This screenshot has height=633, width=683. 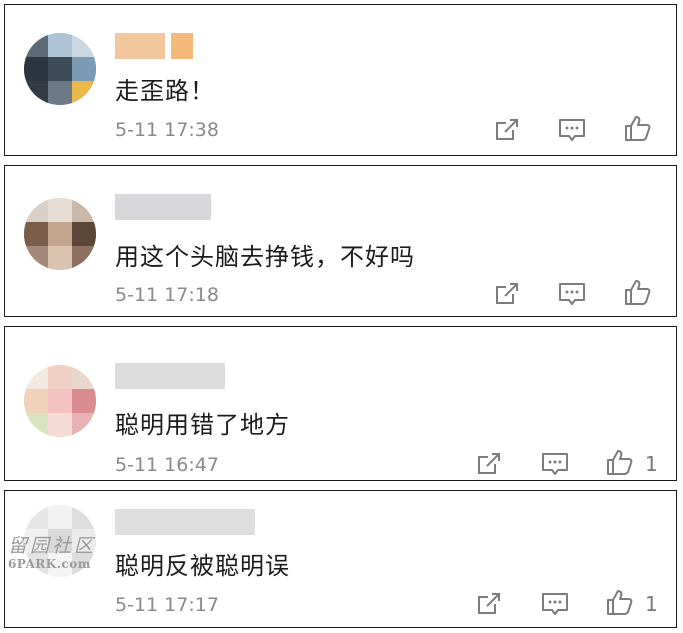 I want to click on comment-text: 聪明反被聪明误, so click(x=202, y=566).